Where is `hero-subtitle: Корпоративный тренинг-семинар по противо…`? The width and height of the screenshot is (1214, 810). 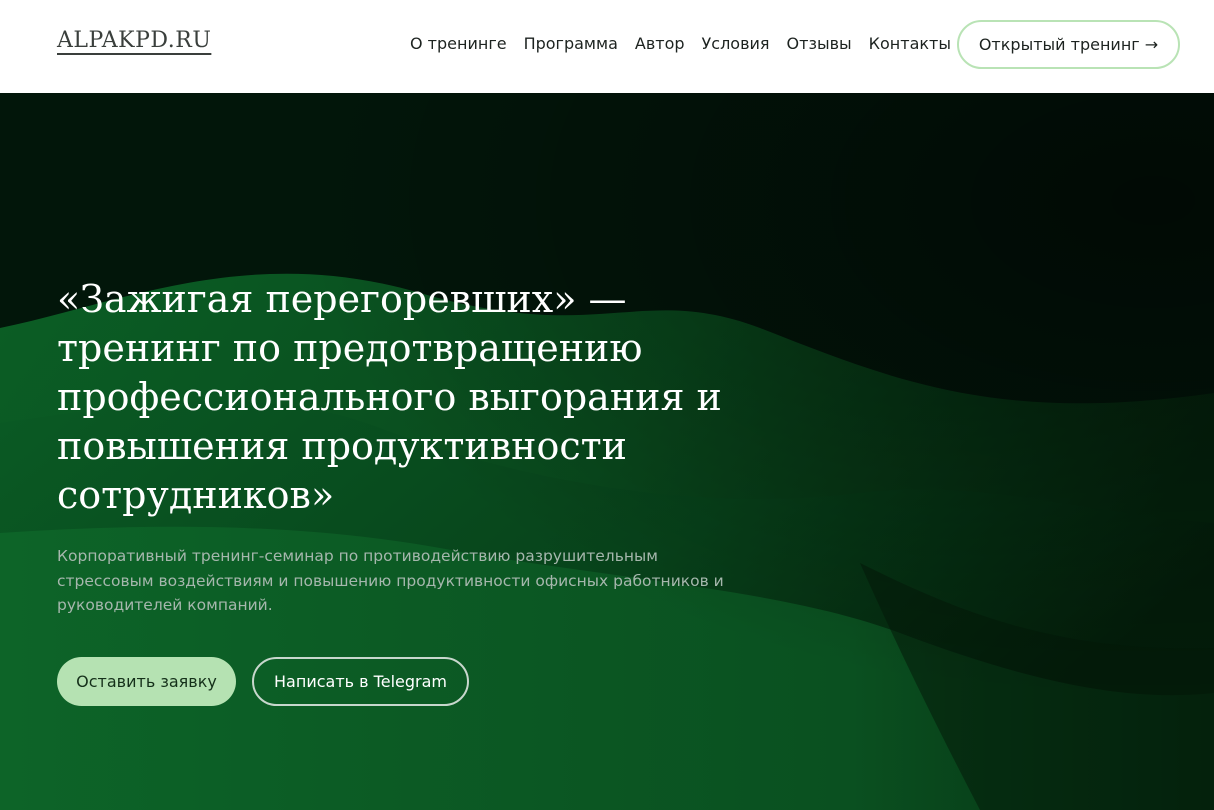
hero-subtitle: Корпоративный тренинг-семинар по противо… is located at coordinates (390, 580).